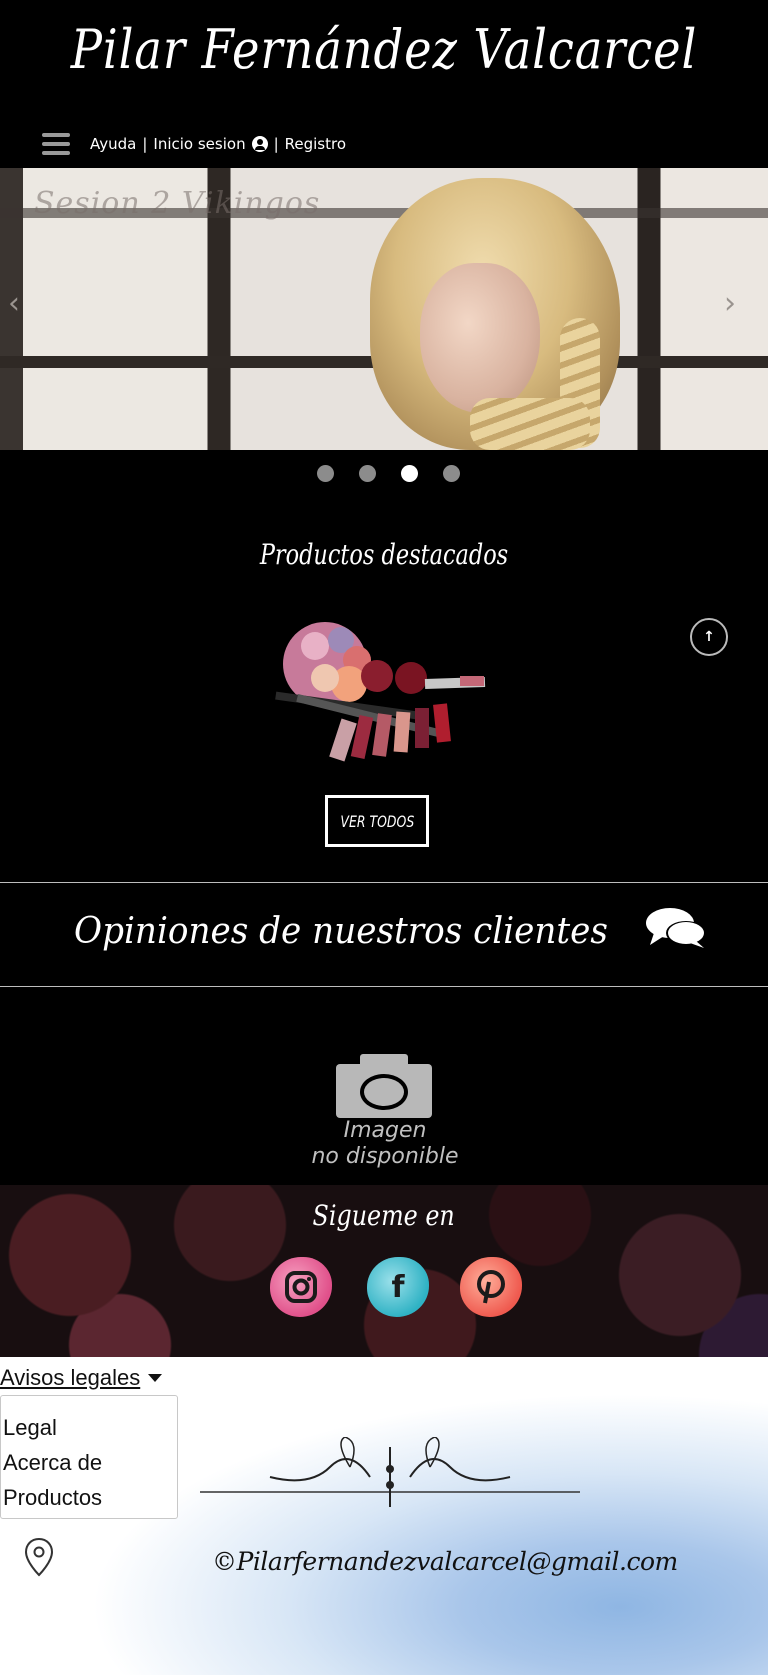 The width and height of the screenshot is (768, 1675). Describe the element at coordinates (14, 303) in the screenshot. I see `carousel-prev-chevron-icon: ‹` at that location.